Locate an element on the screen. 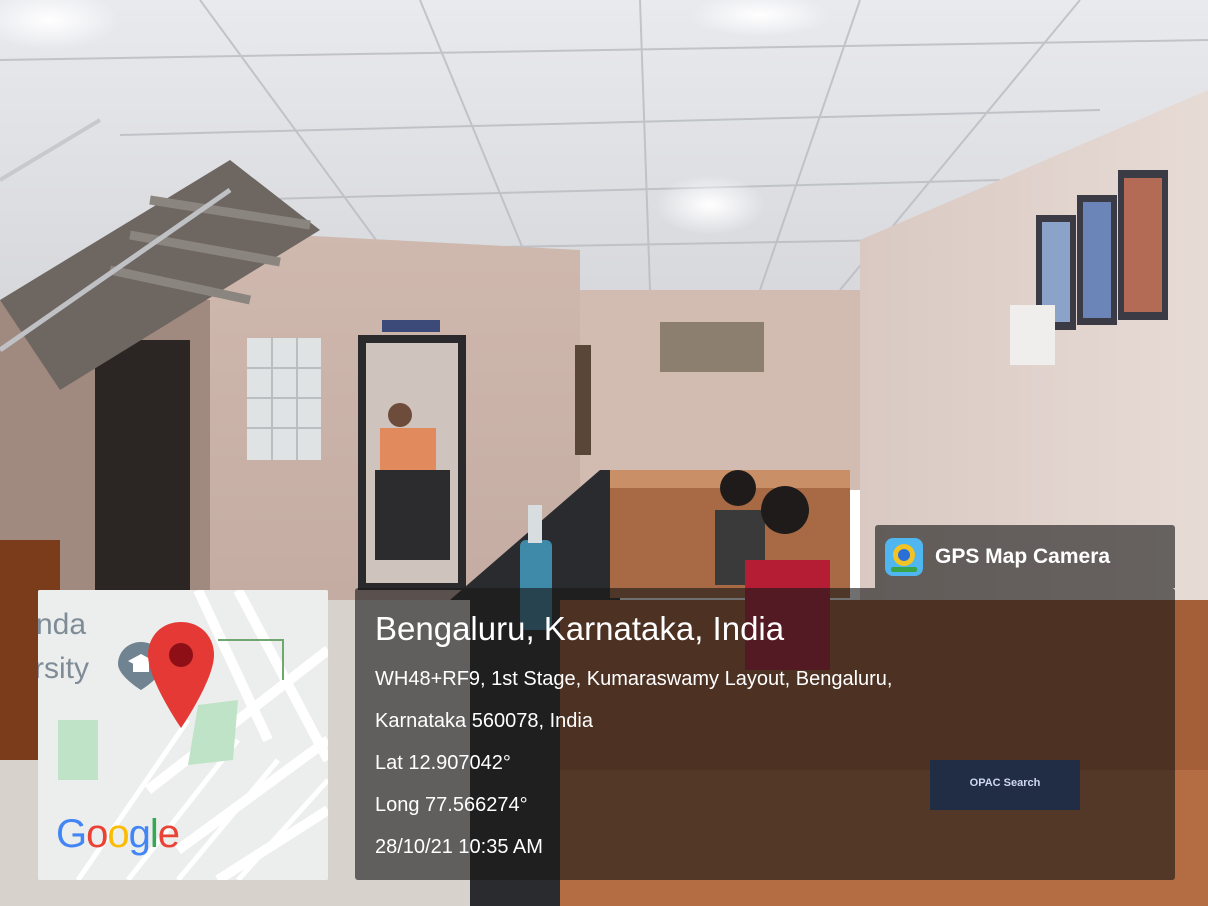  google-logo-letter: l is located at coordinates (154, 834).